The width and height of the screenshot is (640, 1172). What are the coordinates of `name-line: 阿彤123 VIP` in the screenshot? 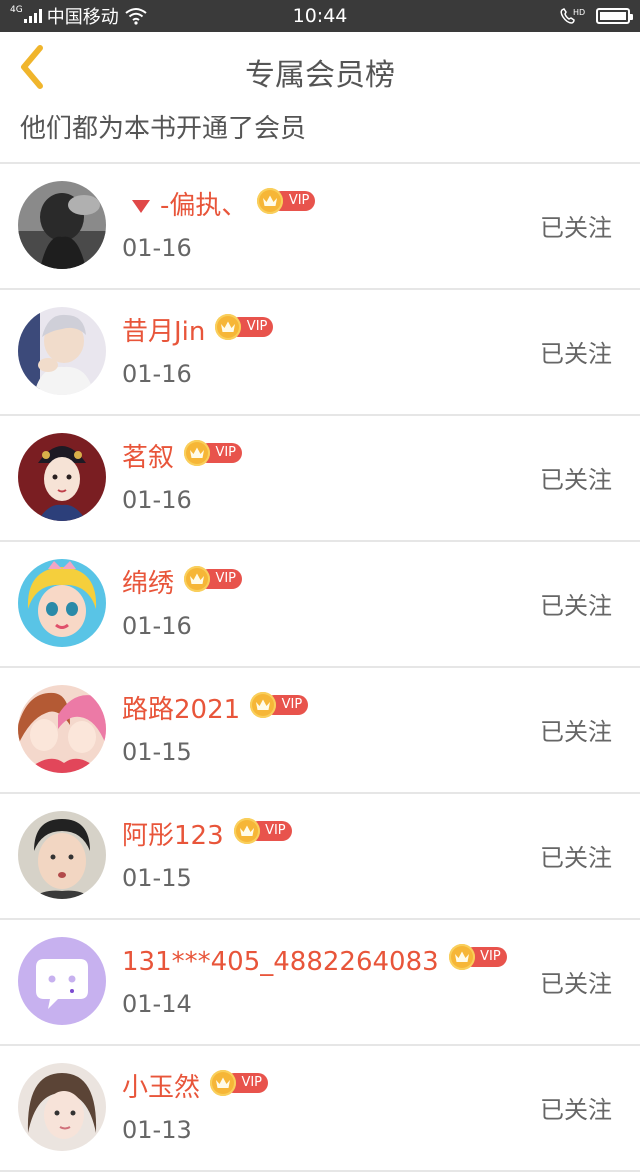 It's located at (208, 836).